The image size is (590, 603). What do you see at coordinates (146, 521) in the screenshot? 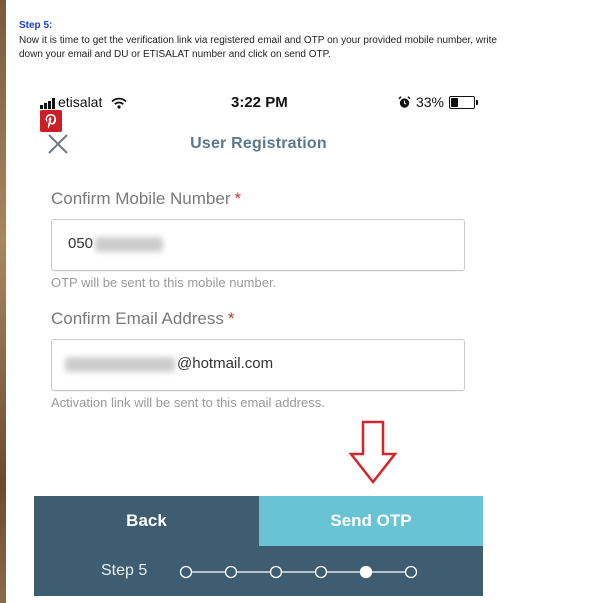
I see `back-button: Back` at bounding box center [146, 521].